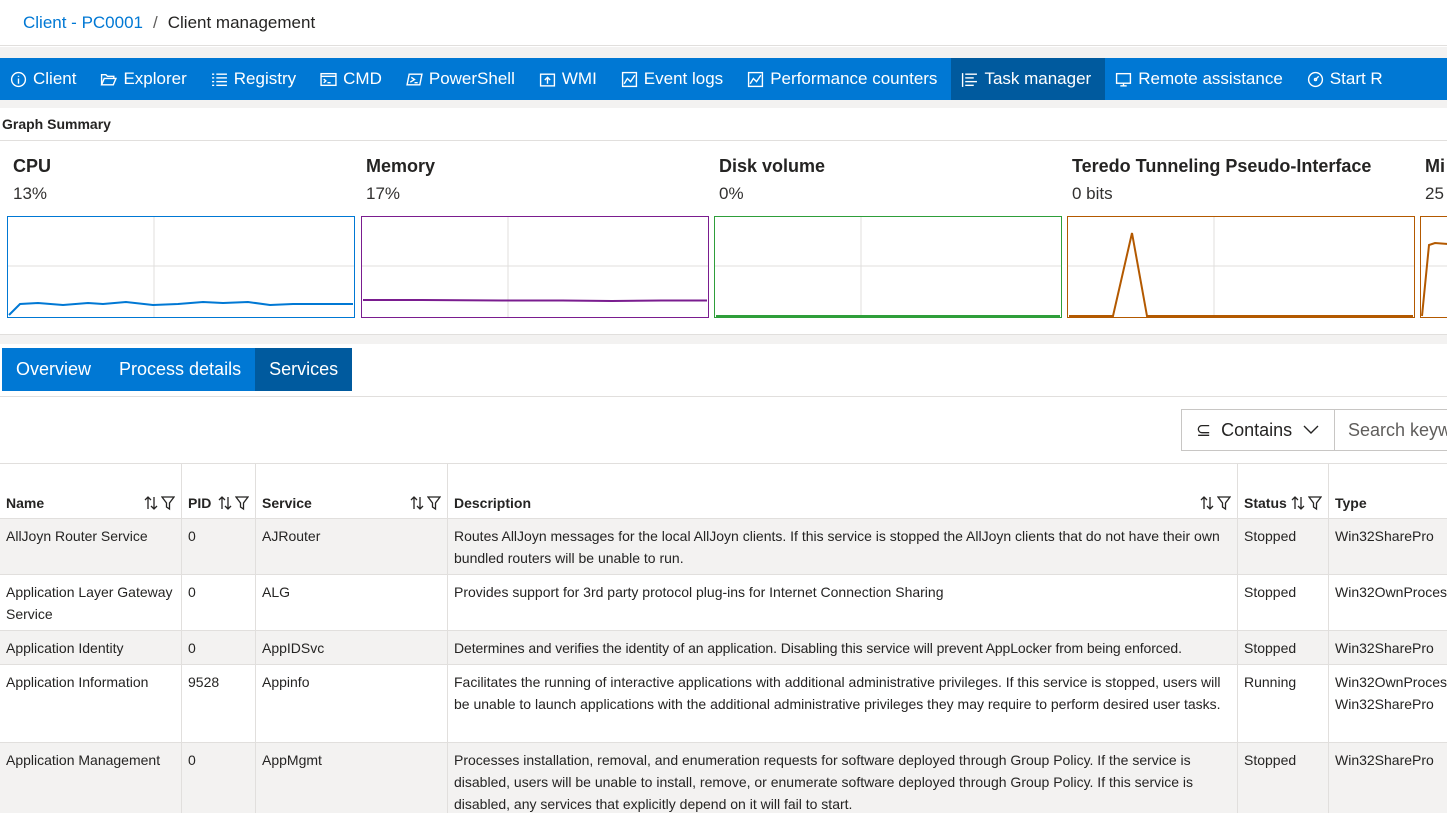 The image size is (1447, 813). Describe the element at coordinates (731, 193) in the screenshot. I see `graph-value: 0%` at that location.